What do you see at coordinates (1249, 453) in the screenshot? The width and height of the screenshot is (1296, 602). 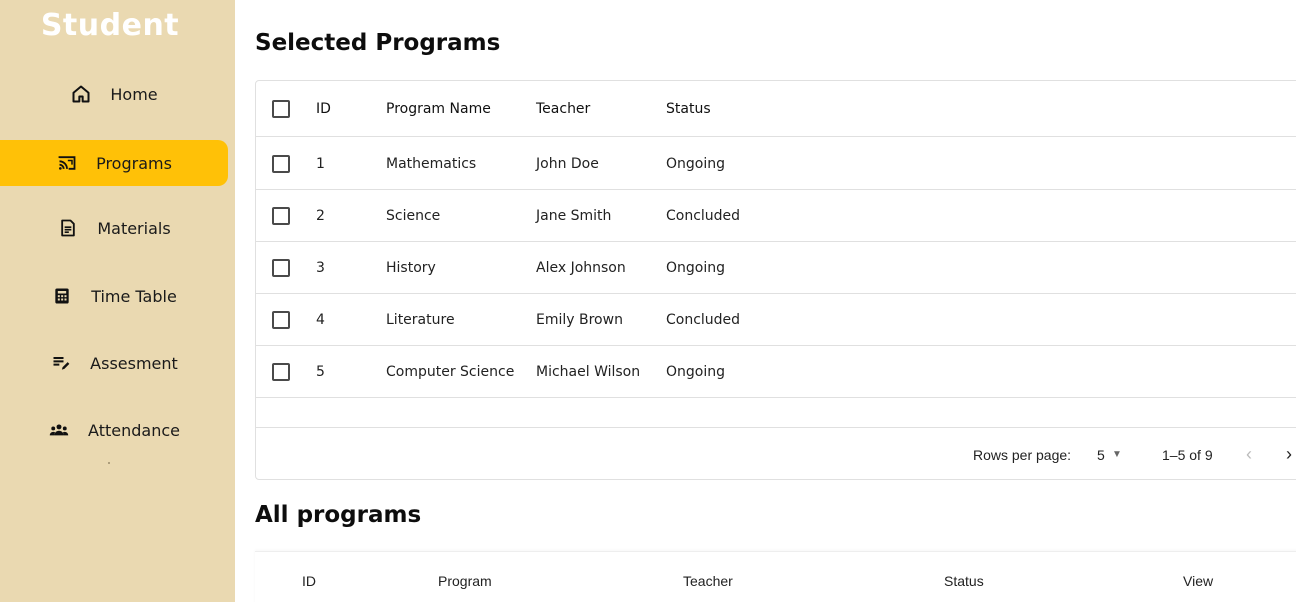 I see `chevron-left-icon: ‹` at bounding box center [1249, 453].